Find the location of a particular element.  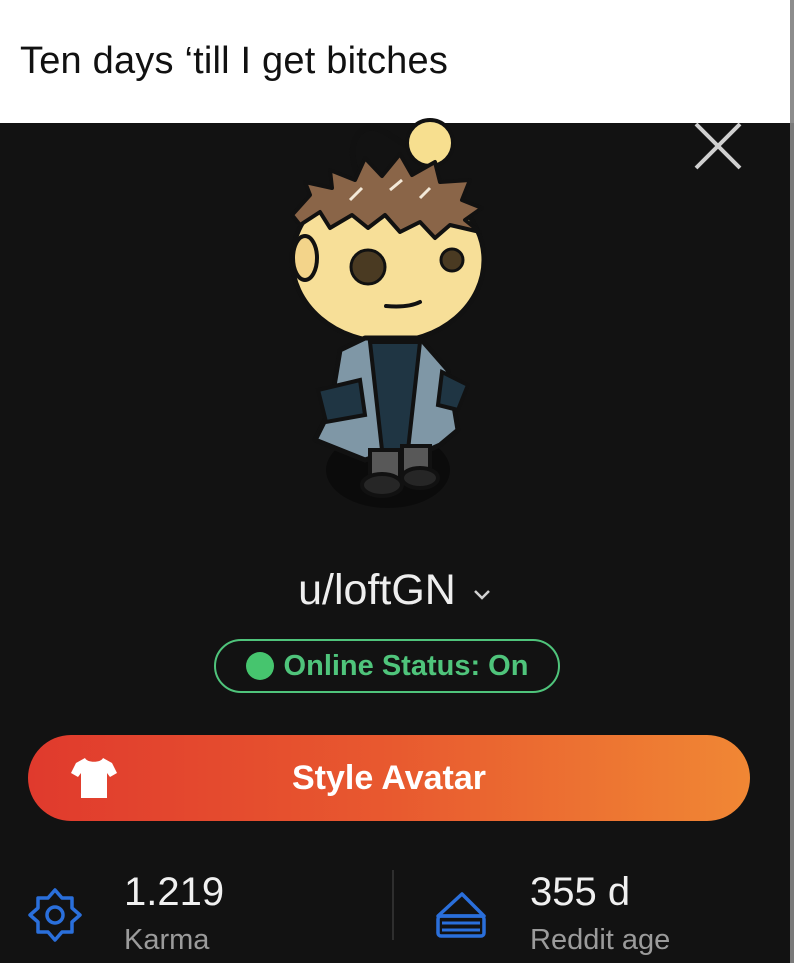

reddit-age-stat: 355 d Reddit age is located at coordinates (602, 912).